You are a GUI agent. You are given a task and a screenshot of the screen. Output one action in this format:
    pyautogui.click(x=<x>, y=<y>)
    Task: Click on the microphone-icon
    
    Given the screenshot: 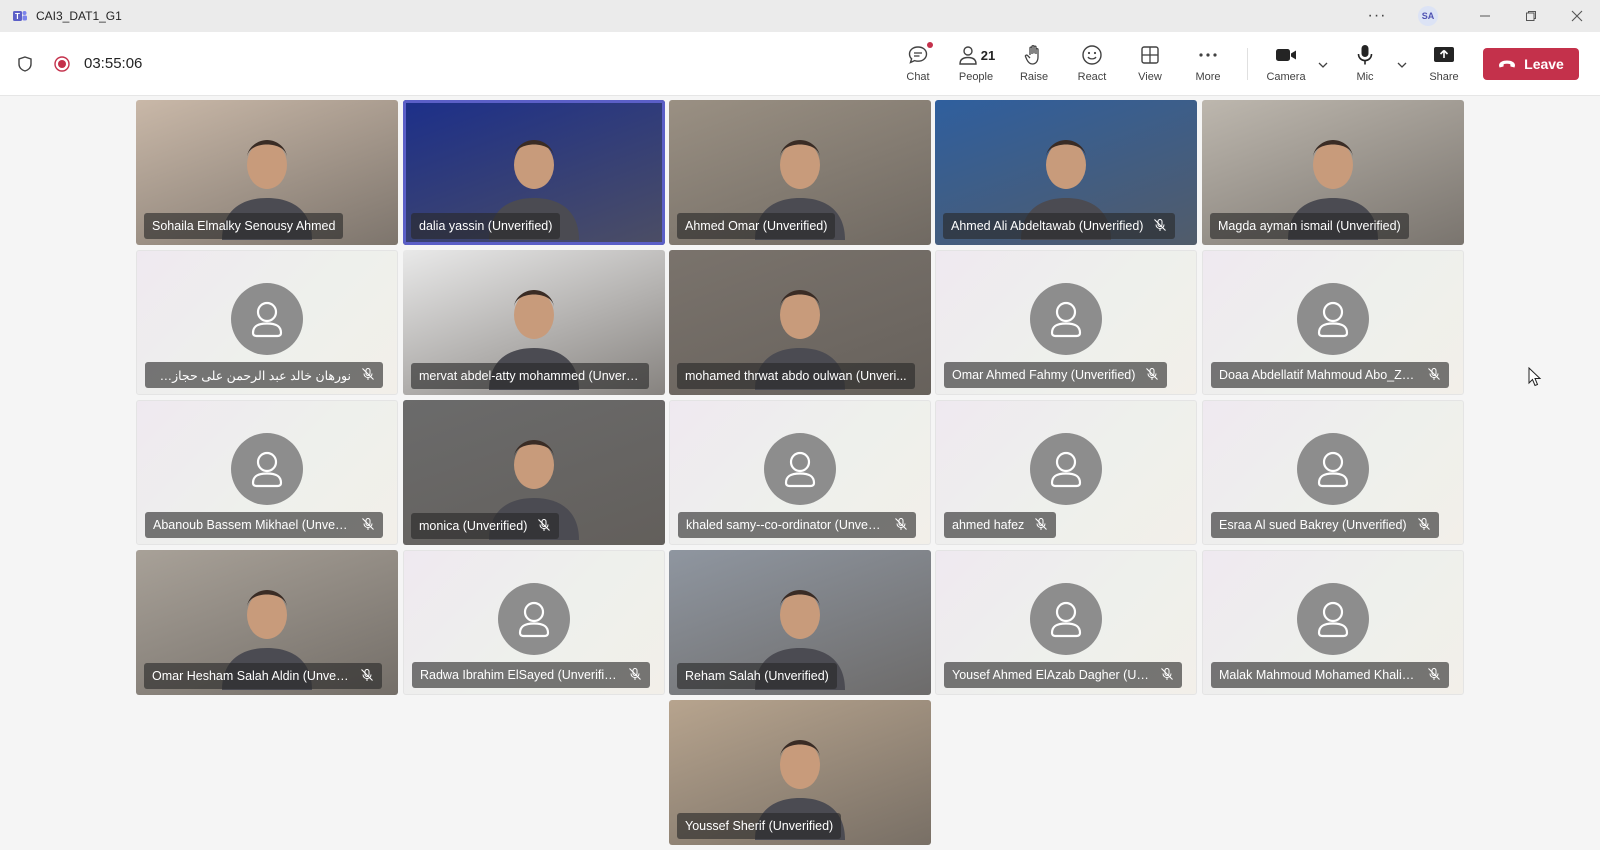 What is the action you would take?
    pyautogui.click(x=1365, y=55)
    